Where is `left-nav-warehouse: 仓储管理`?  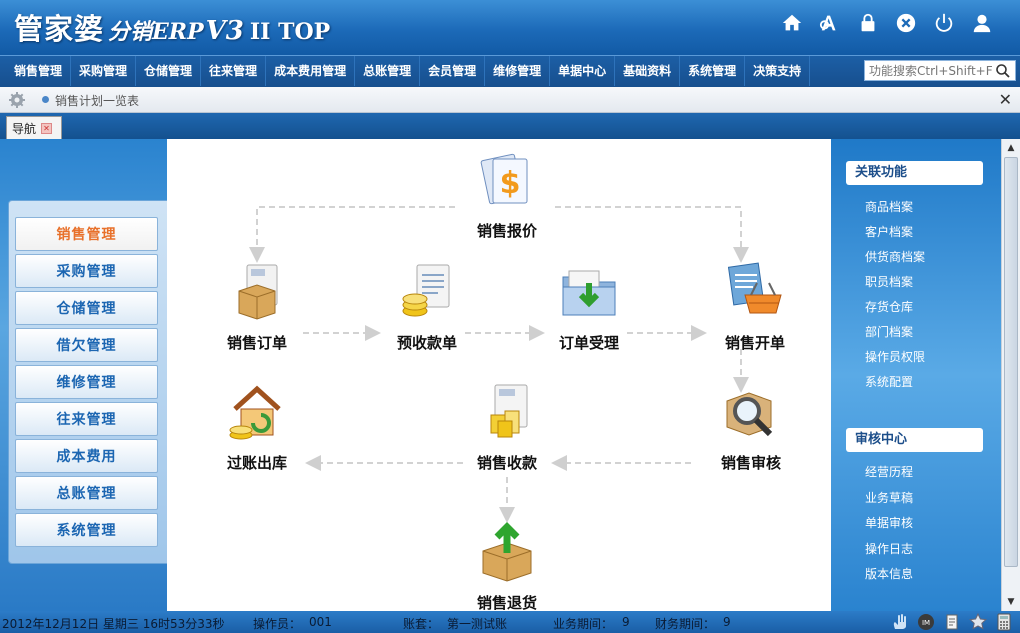
left-nav-warehouse: 仓储管理 is located at coordinates (86, 308).